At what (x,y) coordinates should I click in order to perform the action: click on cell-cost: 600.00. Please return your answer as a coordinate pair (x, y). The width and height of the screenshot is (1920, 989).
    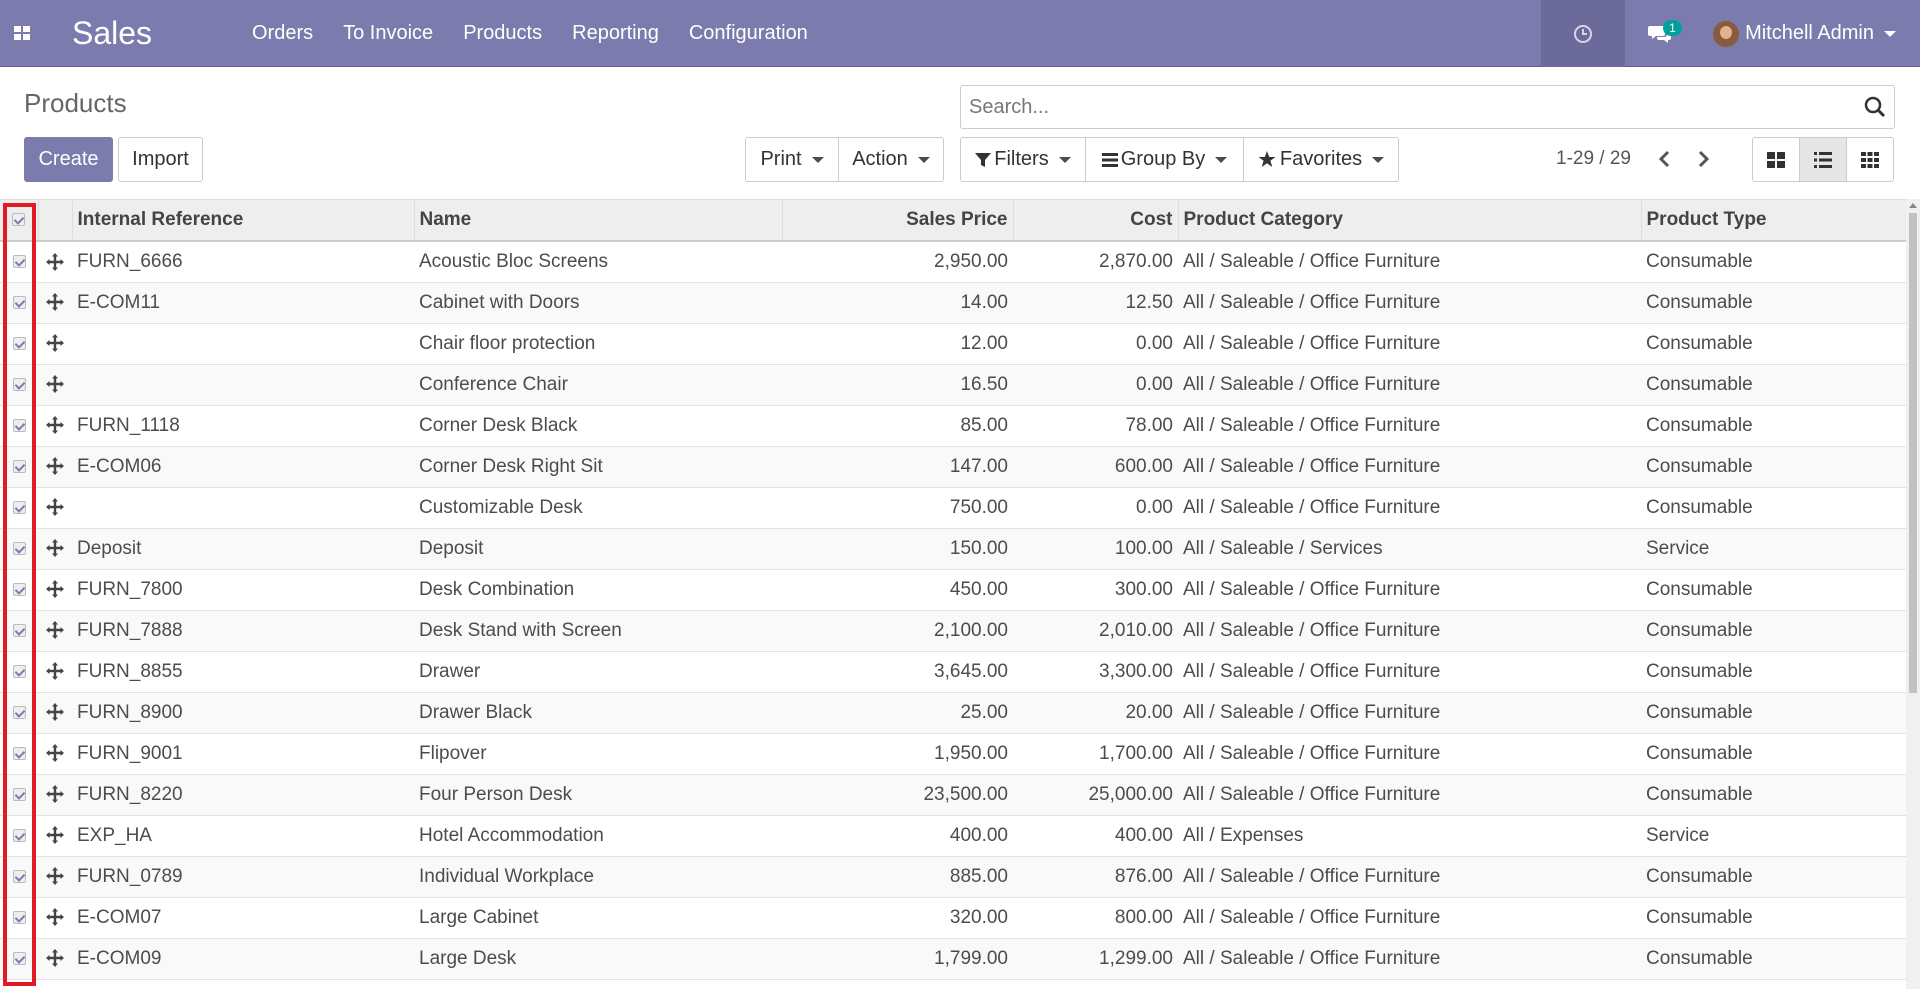
    Looking at the image, I should click on (1095, 467).